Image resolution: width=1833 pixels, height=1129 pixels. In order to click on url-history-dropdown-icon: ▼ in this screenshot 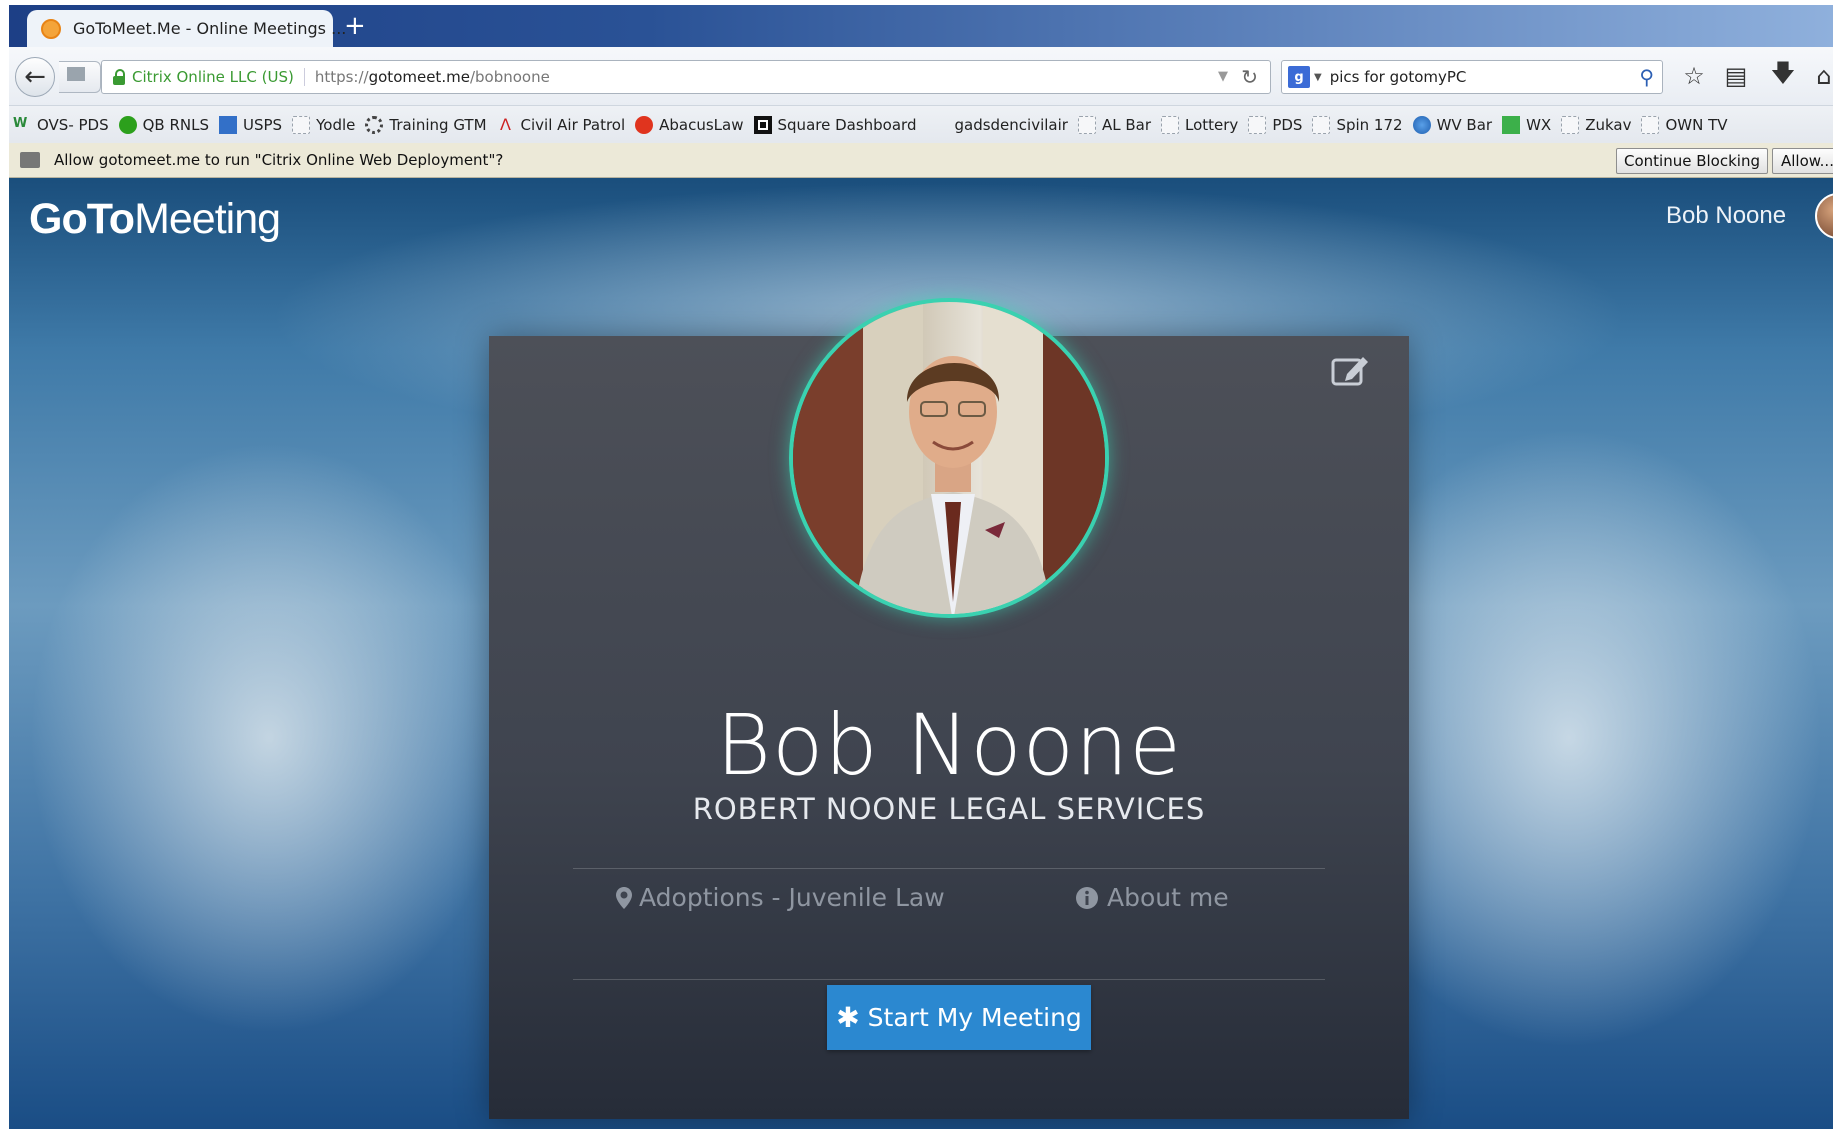, I will do `click(1223, 76)`.